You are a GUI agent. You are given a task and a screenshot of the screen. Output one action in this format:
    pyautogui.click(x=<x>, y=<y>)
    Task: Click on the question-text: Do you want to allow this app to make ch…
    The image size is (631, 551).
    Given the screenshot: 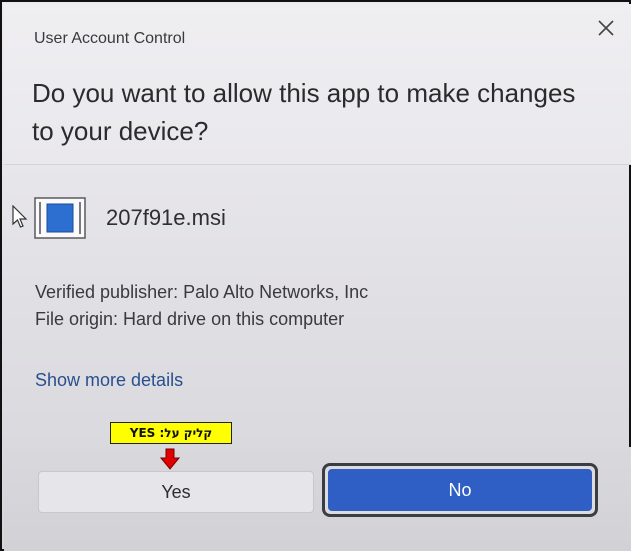 What is the action you would take?
    pyautogui.click(x=304, y=112)
    